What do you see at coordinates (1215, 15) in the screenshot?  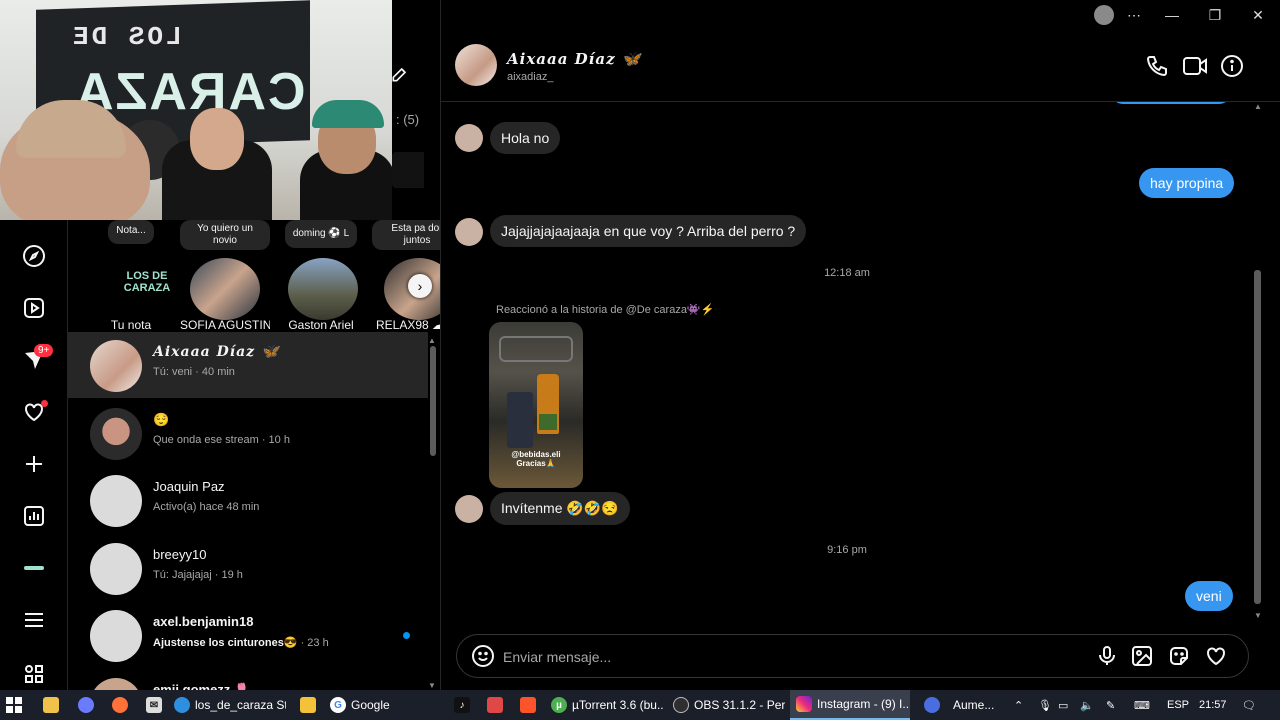 I see `restore-button: ❐` at bounding box center [1215, 15].